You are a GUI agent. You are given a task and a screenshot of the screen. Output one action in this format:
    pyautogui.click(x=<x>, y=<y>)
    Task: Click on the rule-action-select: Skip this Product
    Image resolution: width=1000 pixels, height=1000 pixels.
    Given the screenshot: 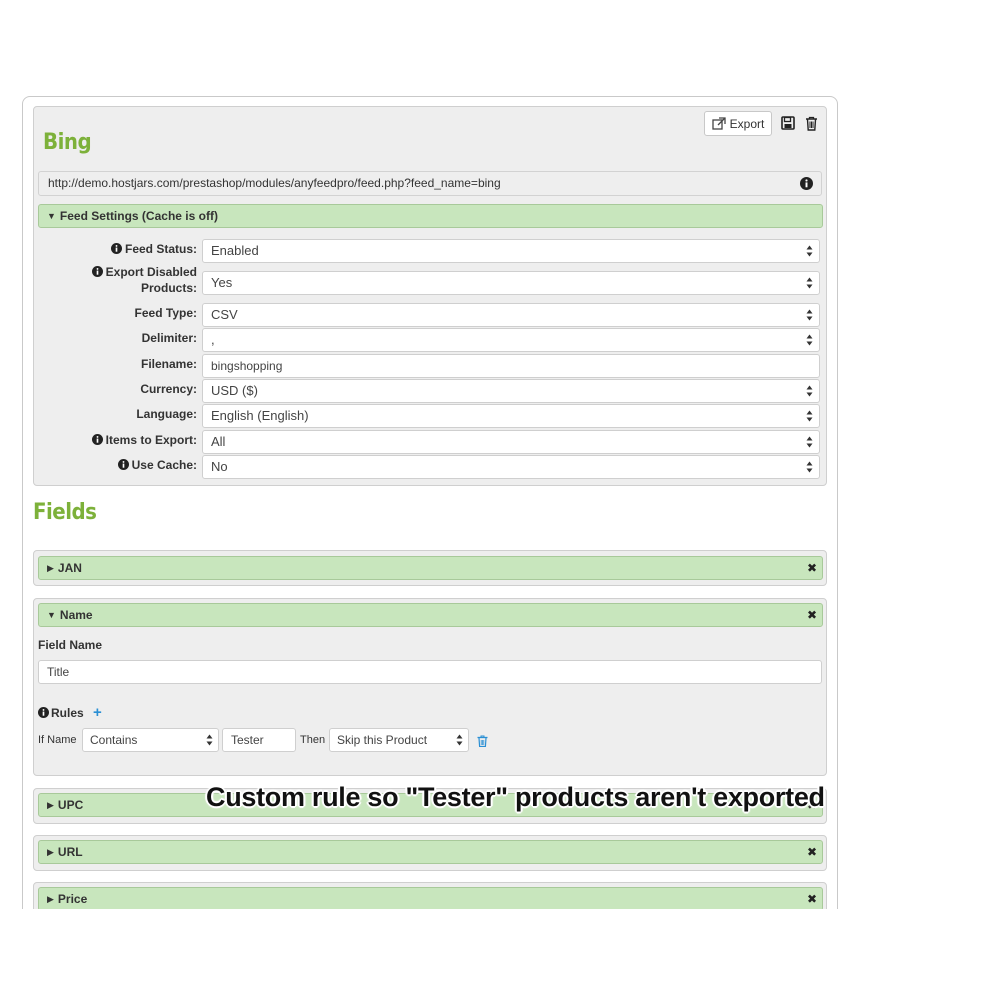 What is the action you would take?
    pyautogui.click(x=399, y=740)
    